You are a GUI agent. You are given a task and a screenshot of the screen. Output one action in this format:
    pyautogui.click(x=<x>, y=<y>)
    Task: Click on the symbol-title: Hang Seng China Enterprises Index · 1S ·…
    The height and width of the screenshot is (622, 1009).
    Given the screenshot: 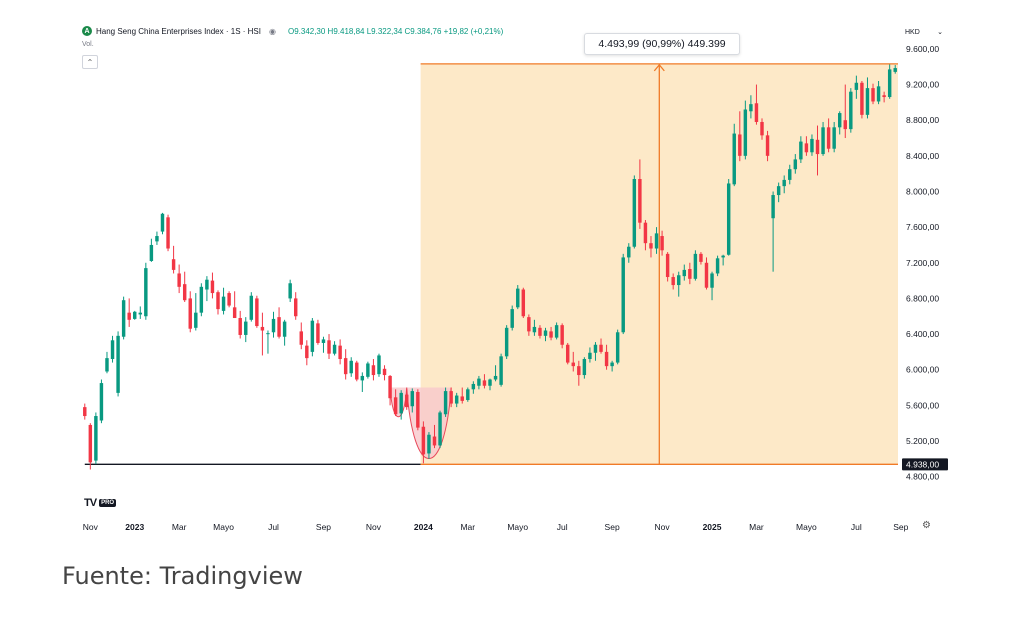 What is the action you would take?
    pyautogui.click(x=178, y=31)
    